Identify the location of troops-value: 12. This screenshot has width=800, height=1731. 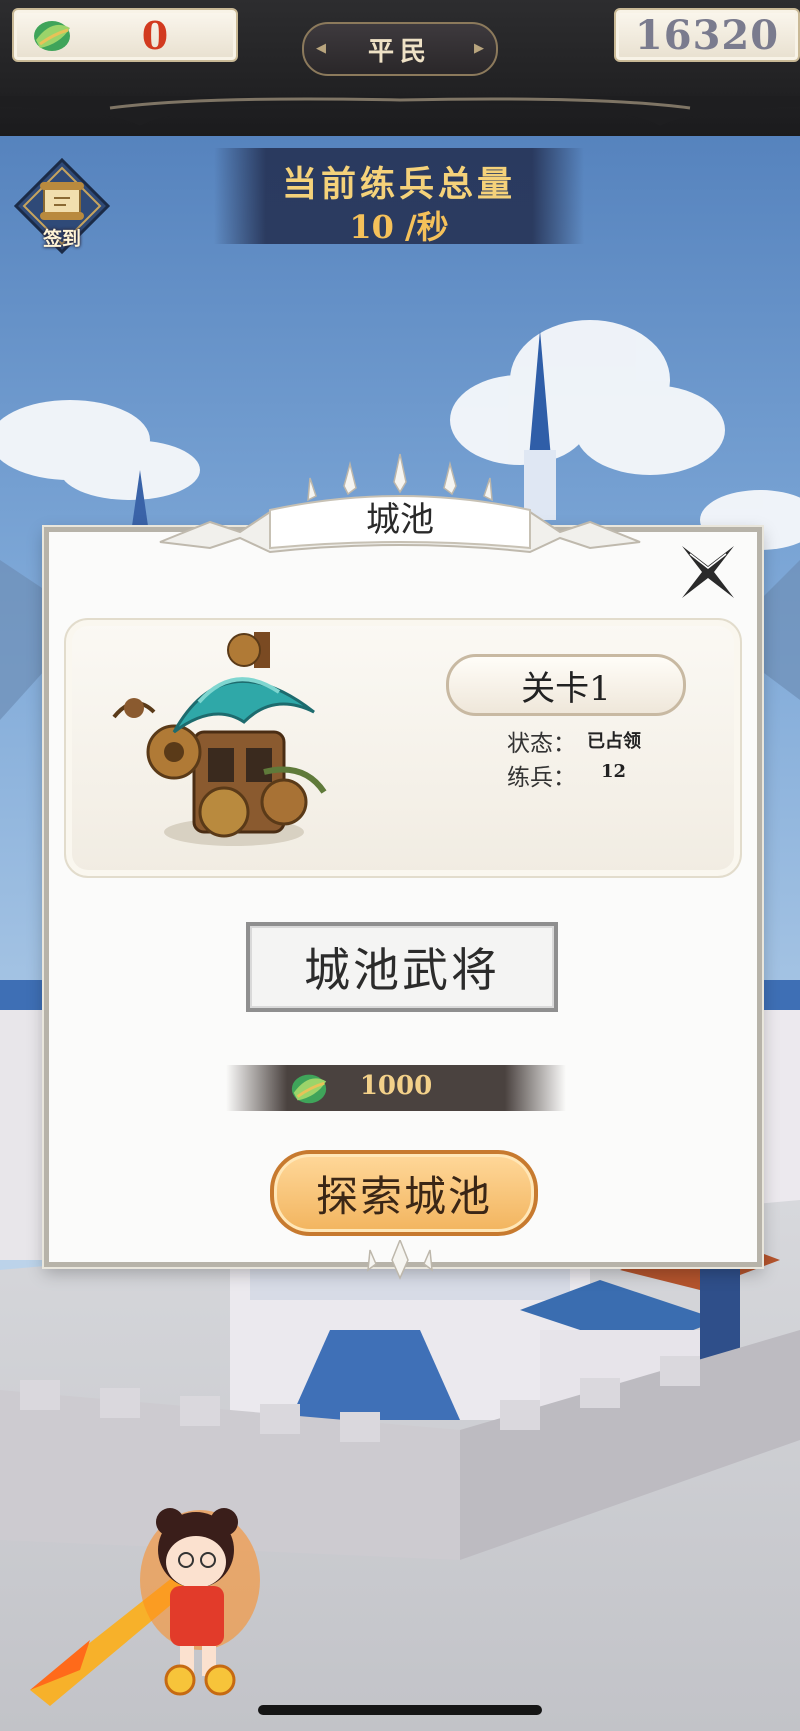
(614, 771).